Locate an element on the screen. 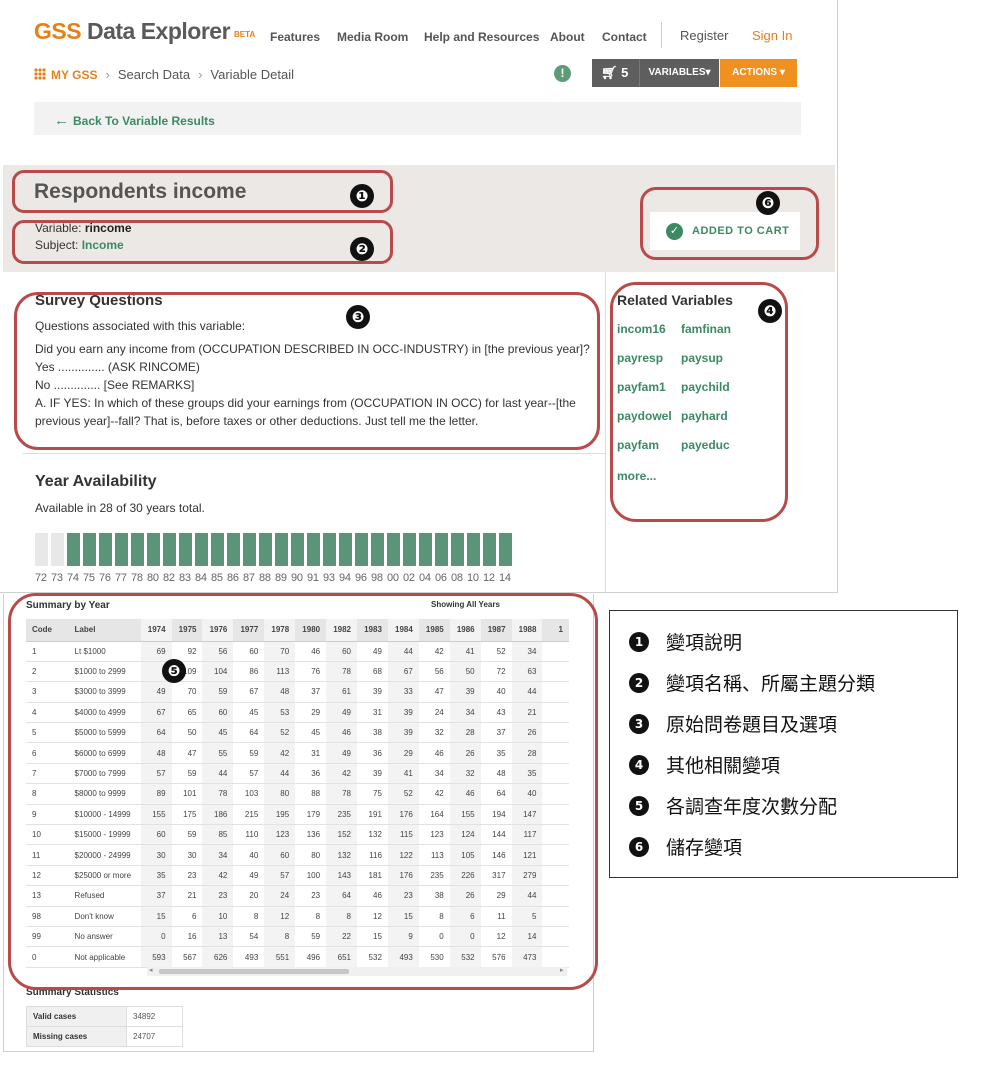 Image resolution: width=985 pixels, height=1073 pixels. legend-item: 3 原始問卷題目及選項 is located at coordinates (733, 723).